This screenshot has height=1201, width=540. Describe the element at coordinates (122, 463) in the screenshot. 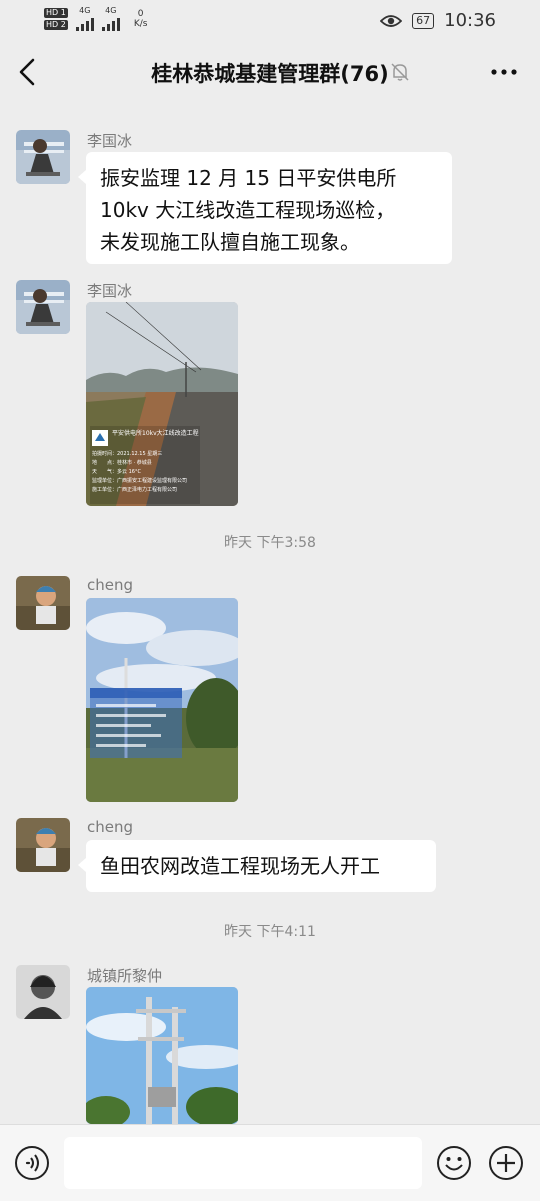

I see `watermark-row: 地 点：桂林市 · 恭城县` at that location.